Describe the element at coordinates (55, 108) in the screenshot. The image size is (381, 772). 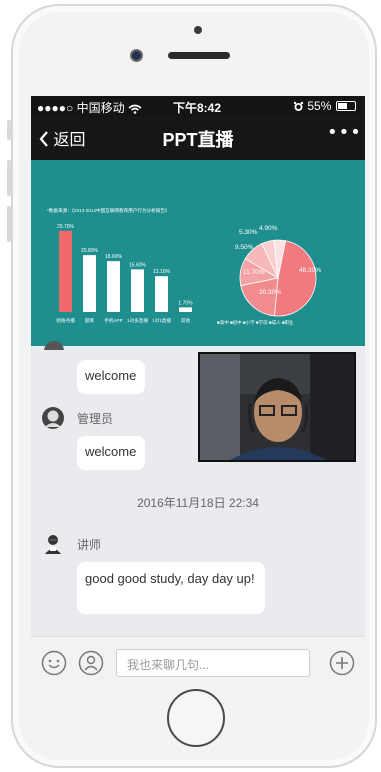
I see `signal-strength: ●●●●○` at that location.